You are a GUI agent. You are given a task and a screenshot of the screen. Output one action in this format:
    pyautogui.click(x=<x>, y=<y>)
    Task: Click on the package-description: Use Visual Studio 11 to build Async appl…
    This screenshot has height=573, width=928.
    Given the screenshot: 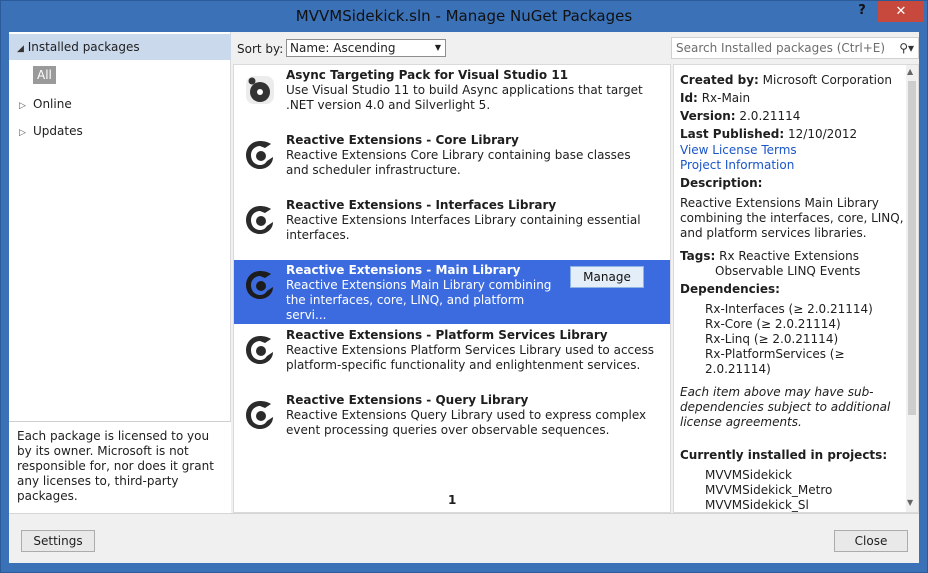 What is the action you would take?
    pyautogui.click(x=464, y=97)
    